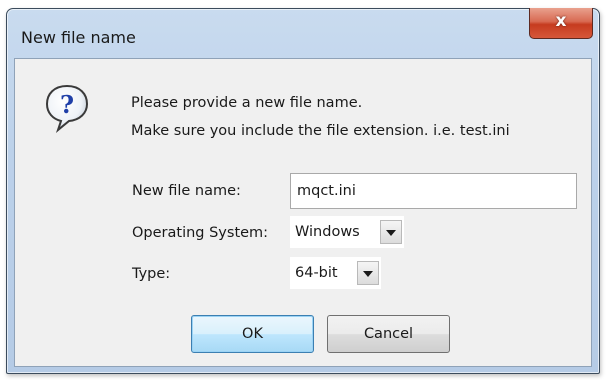 The width and height of the screenshot is (608, 380). I want to click on cancel-button: Cancel, so click(388, 334).